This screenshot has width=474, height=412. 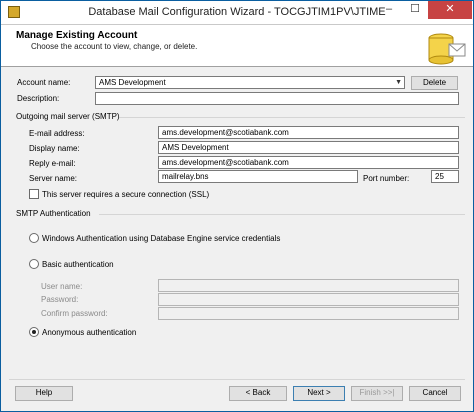 I want to click on delete-button: Delete, so click(x=434, y=83).